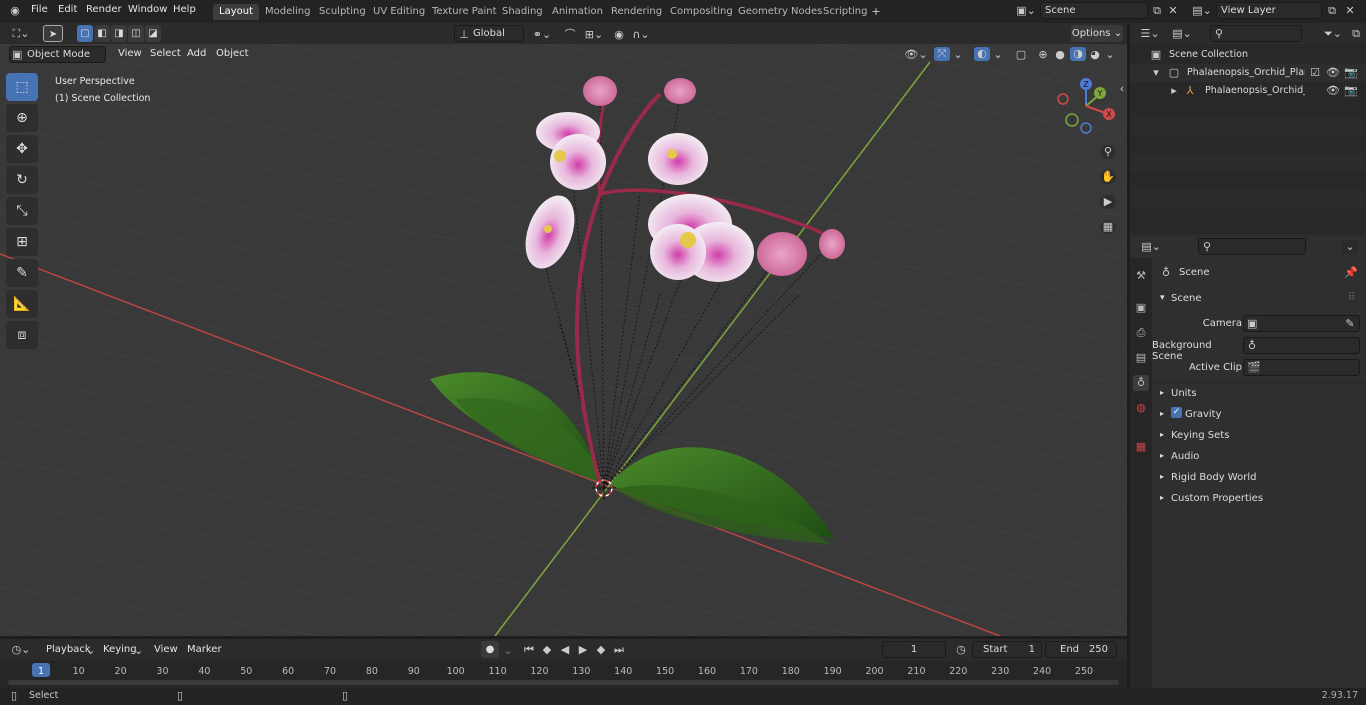 The width and height of the screenshot is (1366, 705). I want to click on gravity-panel-header: Gravity, so click(1203, 414).